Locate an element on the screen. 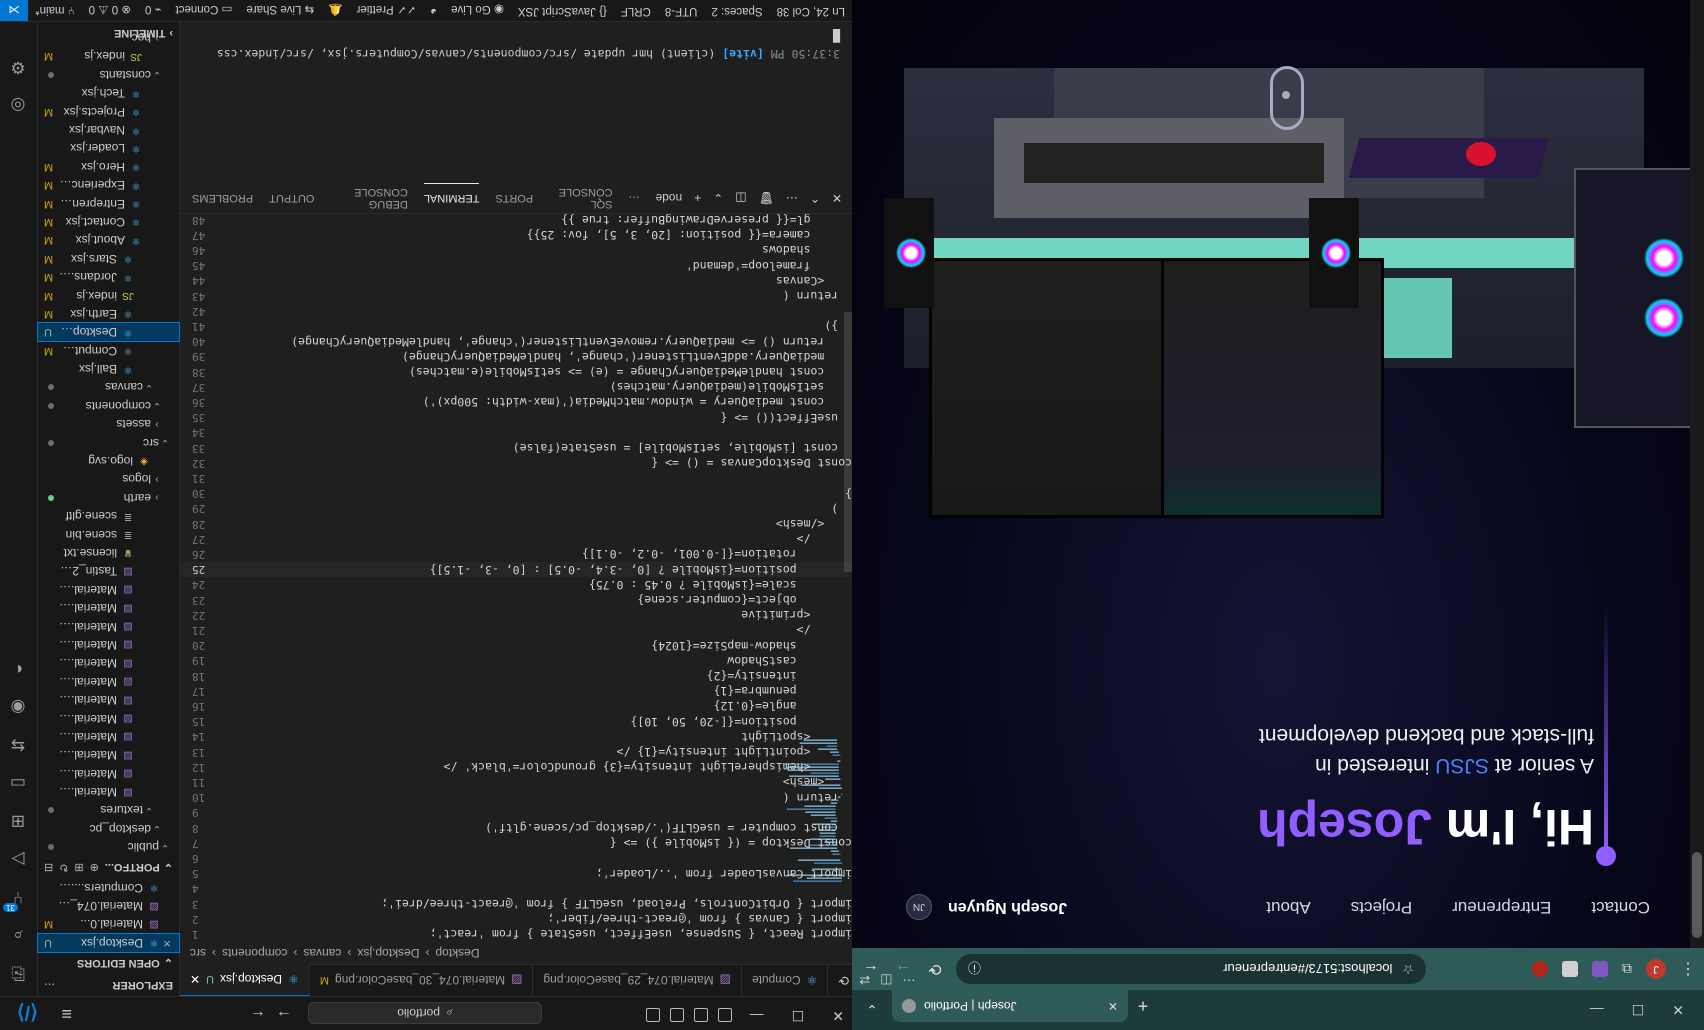 The width and height of the screenshot is (1704, 1030). editor-tab: ▨ Material.074_30_baseColor.png M is located at coordinates (421, 980).